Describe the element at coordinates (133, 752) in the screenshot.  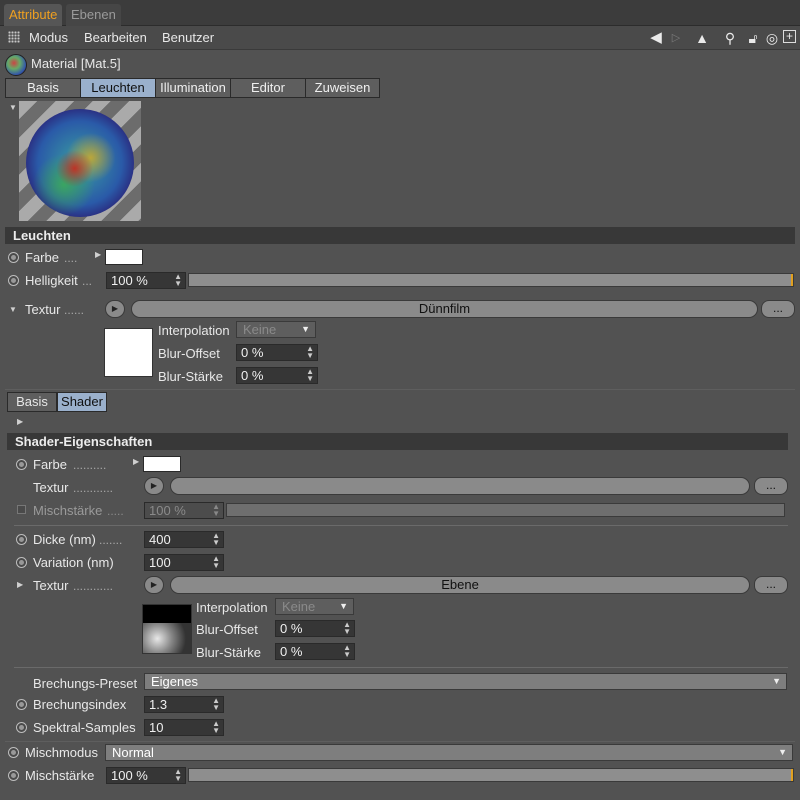
I see `mischmodus-value: Normal` at that location.